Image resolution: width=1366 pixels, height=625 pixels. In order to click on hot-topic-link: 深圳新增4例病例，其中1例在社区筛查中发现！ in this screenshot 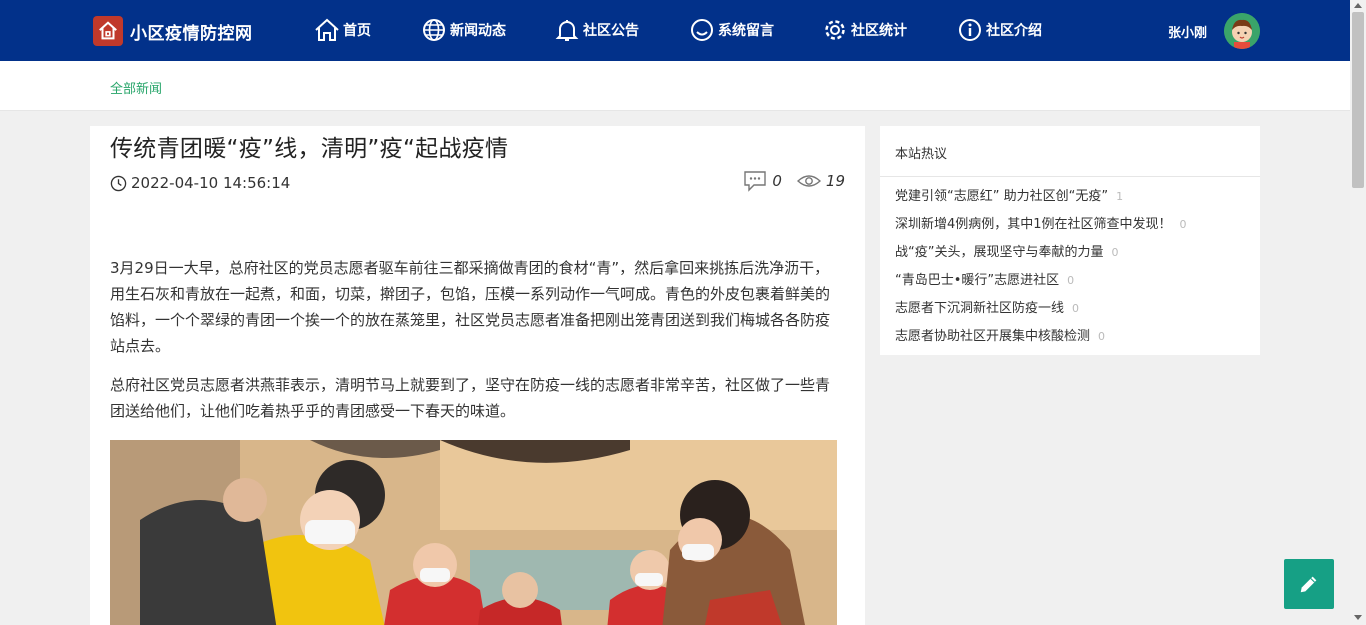, I will do `click(1033, 224)`.